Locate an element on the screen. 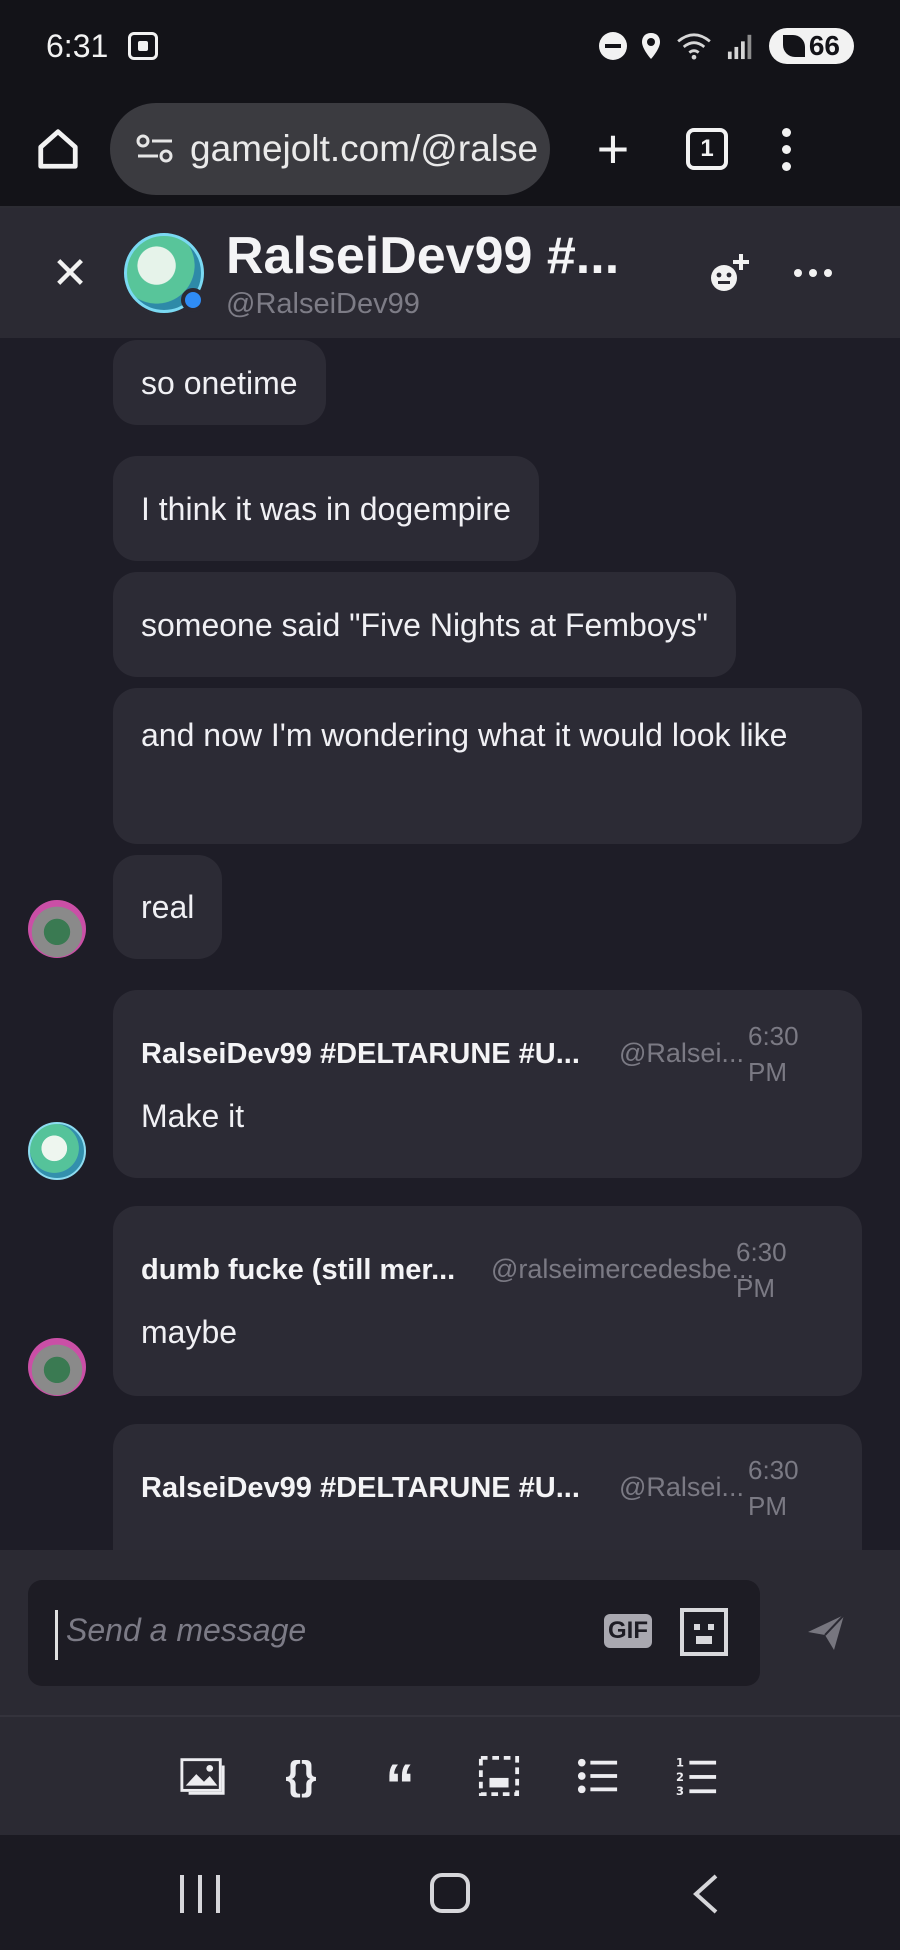  battery-saver-icon is located at coordinates (793, 46).